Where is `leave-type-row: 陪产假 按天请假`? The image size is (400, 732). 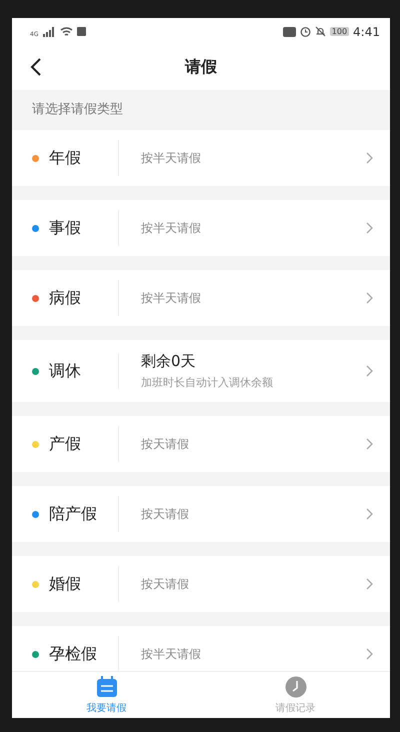 leave-type-row: 陪产假 按天请假 is located at coordinates (201, 514).